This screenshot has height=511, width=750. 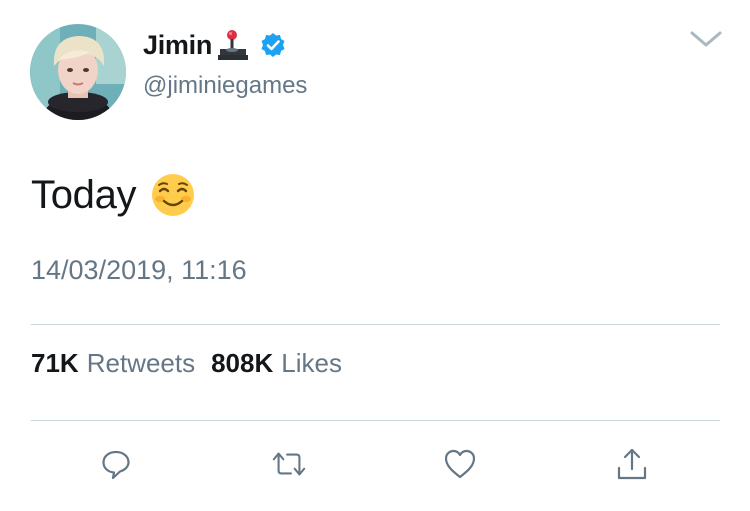 What do you see at coordinates (173, 195) in the screenshot?
I see `smiling-face-icon` at bounding box center [173, 195].